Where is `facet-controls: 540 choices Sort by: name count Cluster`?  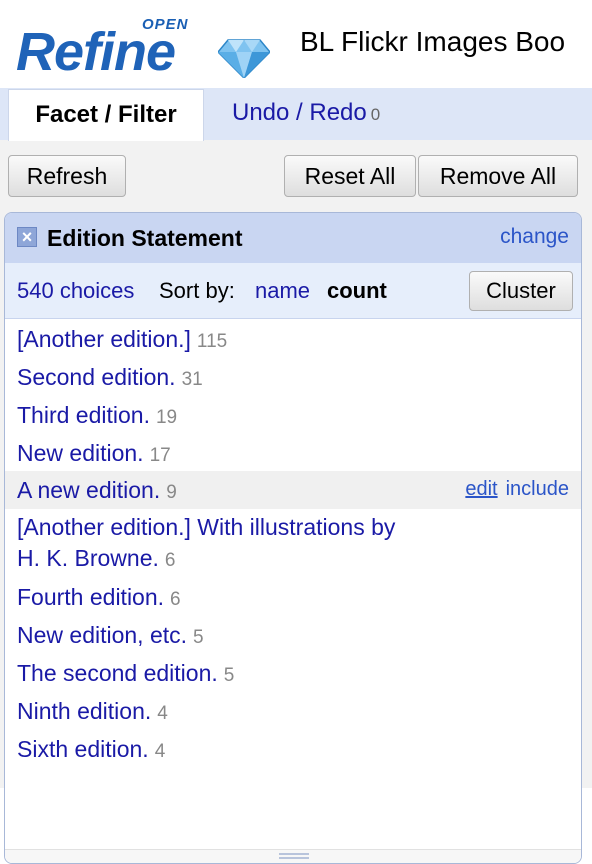
facet-controls: 540 choices Sort by: name count Cluster is located at coordinates (293, 291).